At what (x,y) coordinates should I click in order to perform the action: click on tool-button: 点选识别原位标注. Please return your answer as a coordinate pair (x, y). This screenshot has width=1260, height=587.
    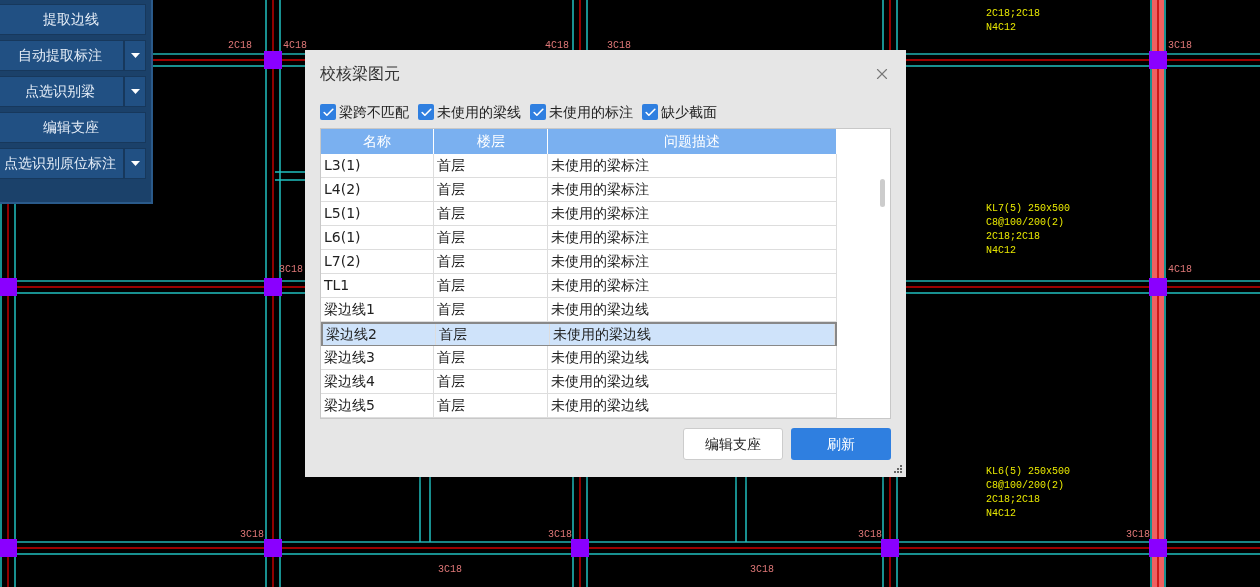
    Looking at the image, I should click on (62, 163).